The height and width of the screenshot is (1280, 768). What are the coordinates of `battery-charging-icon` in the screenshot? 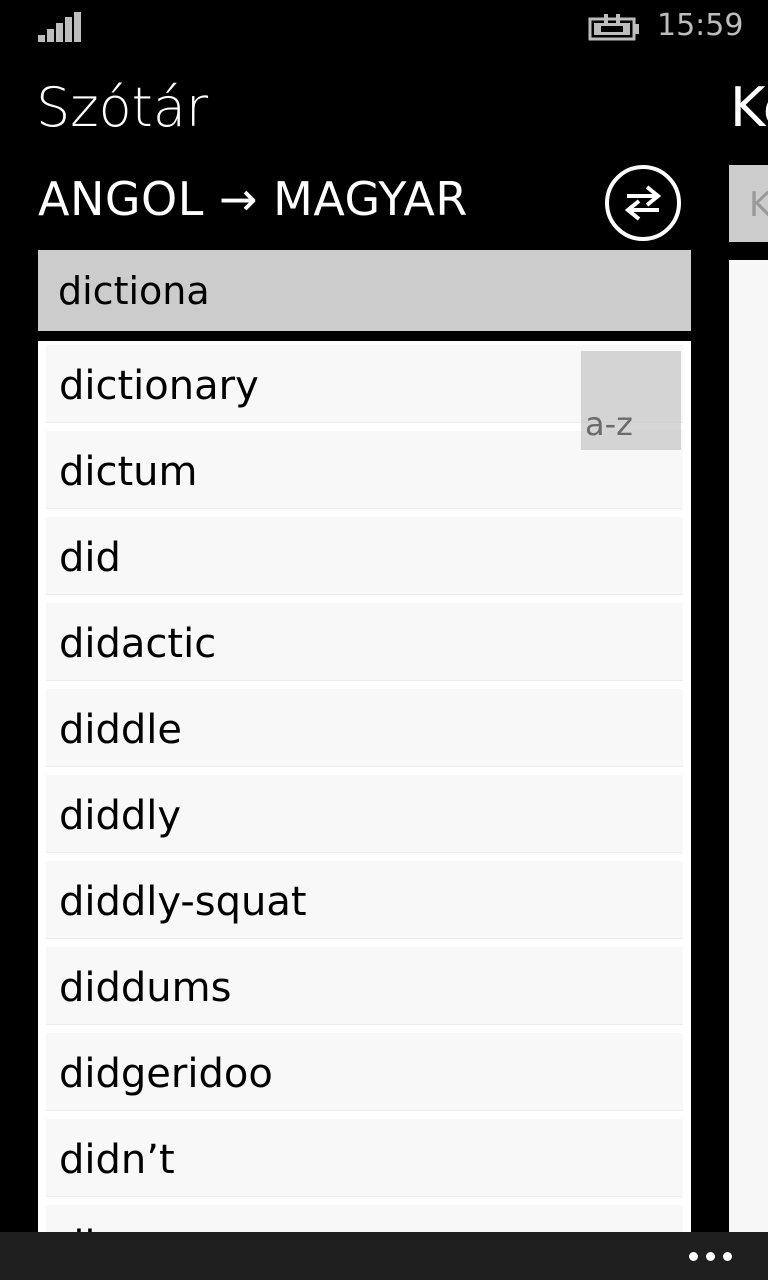 It's located at (613, 27).